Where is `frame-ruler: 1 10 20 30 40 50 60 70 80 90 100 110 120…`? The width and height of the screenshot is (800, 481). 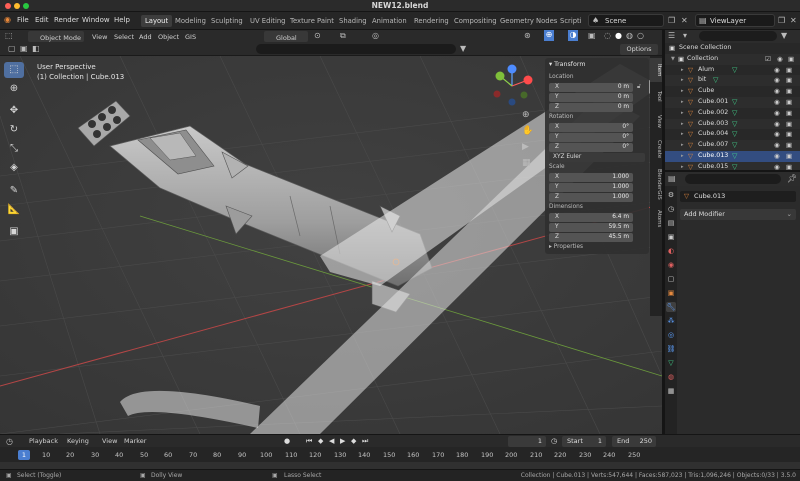
frame-ruler: 1 10 20 30 40 50 60 70 80 90 100 110 120… is located at coordinates (400, 454).